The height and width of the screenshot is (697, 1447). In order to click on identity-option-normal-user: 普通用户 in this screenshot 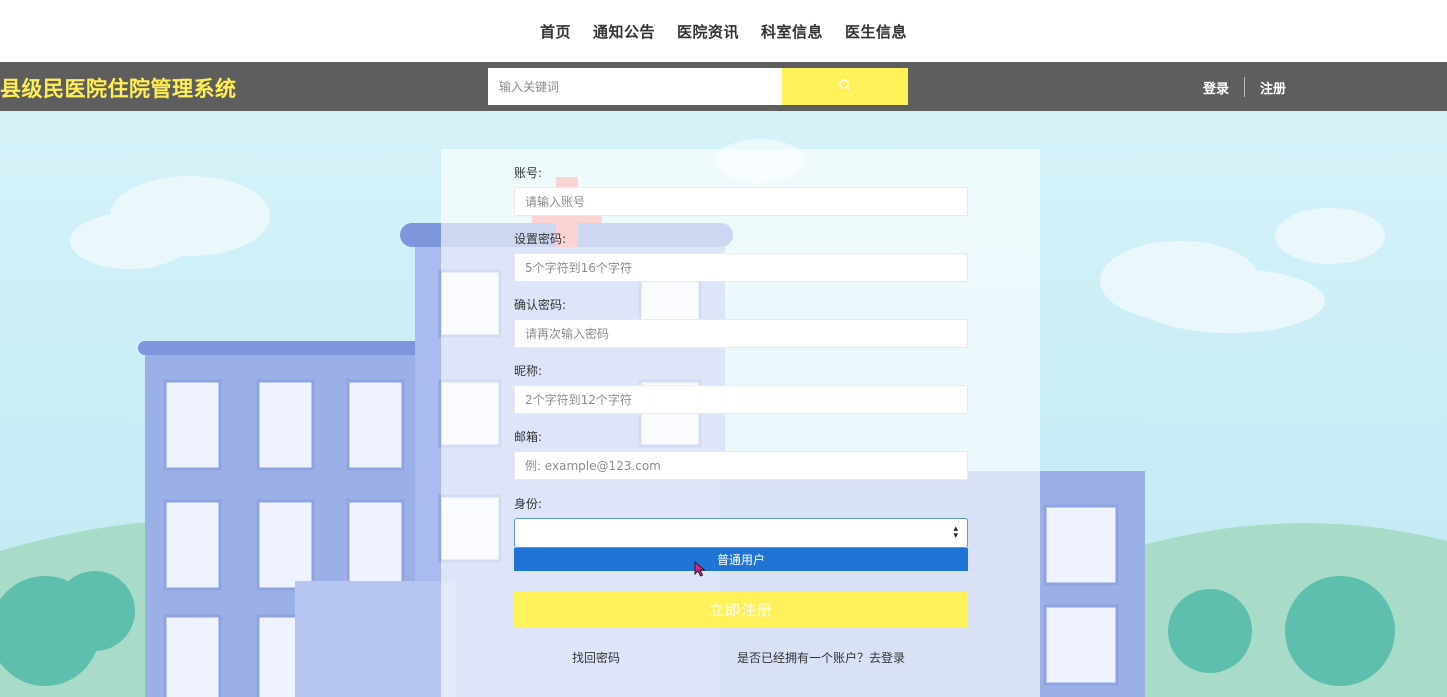, I will do `click(741, 559)`.